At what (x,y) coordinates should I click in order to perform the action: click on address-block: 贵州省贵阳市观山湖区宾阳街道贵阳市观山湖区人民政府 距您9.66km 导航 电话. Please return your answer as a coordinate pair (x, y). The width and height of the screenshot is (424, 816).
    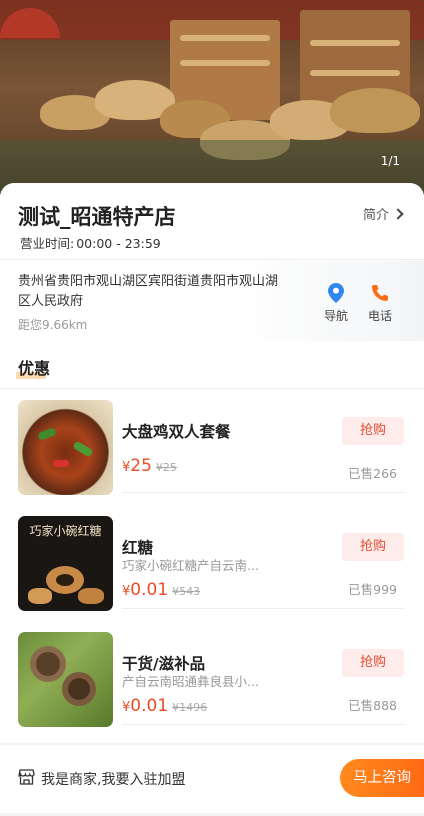
    Looking at the image, I should click on (212, 301).